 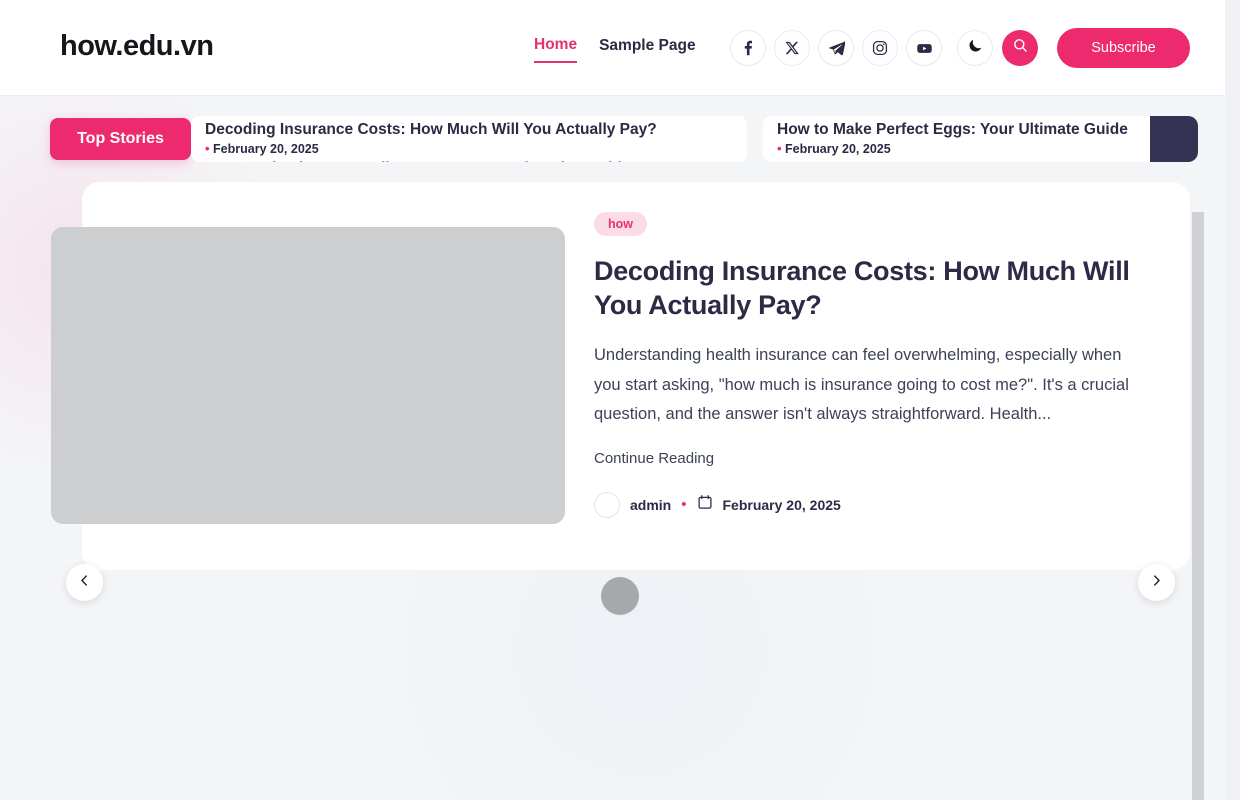 I want to click on dark-mode-toggle, so click(x=975, y=48).